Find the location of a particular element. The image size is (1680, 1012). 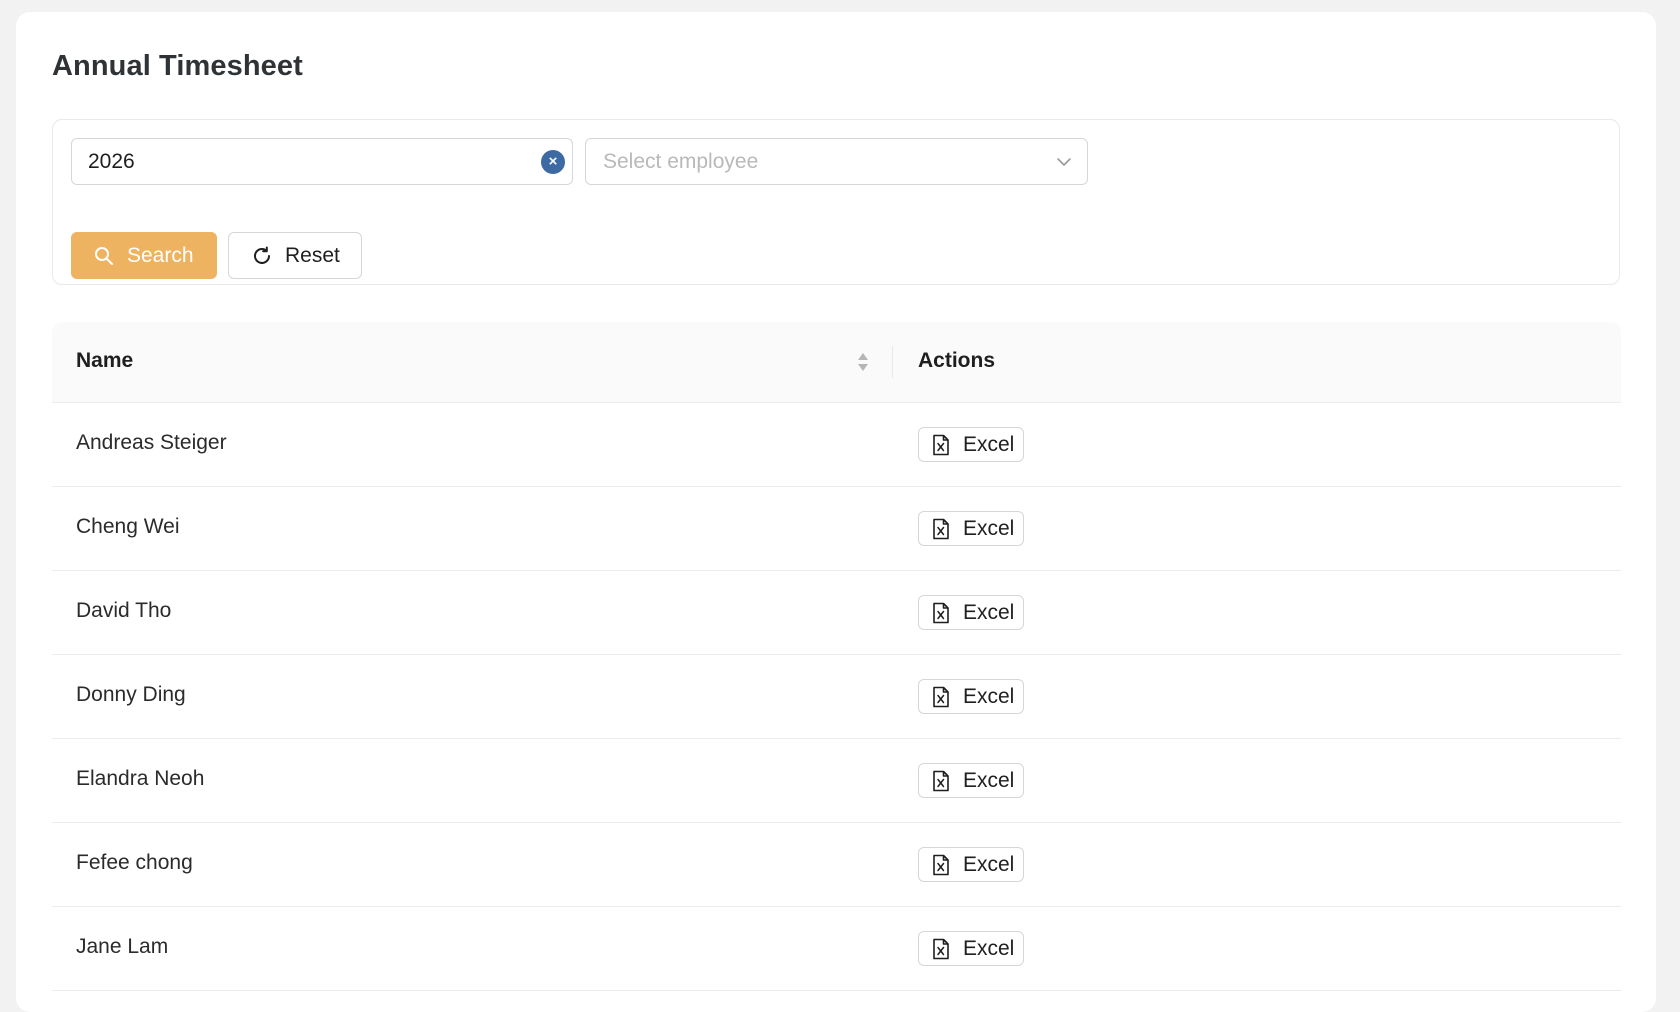

page-title: Annual Timesheet is located at coordinates (177, 66).